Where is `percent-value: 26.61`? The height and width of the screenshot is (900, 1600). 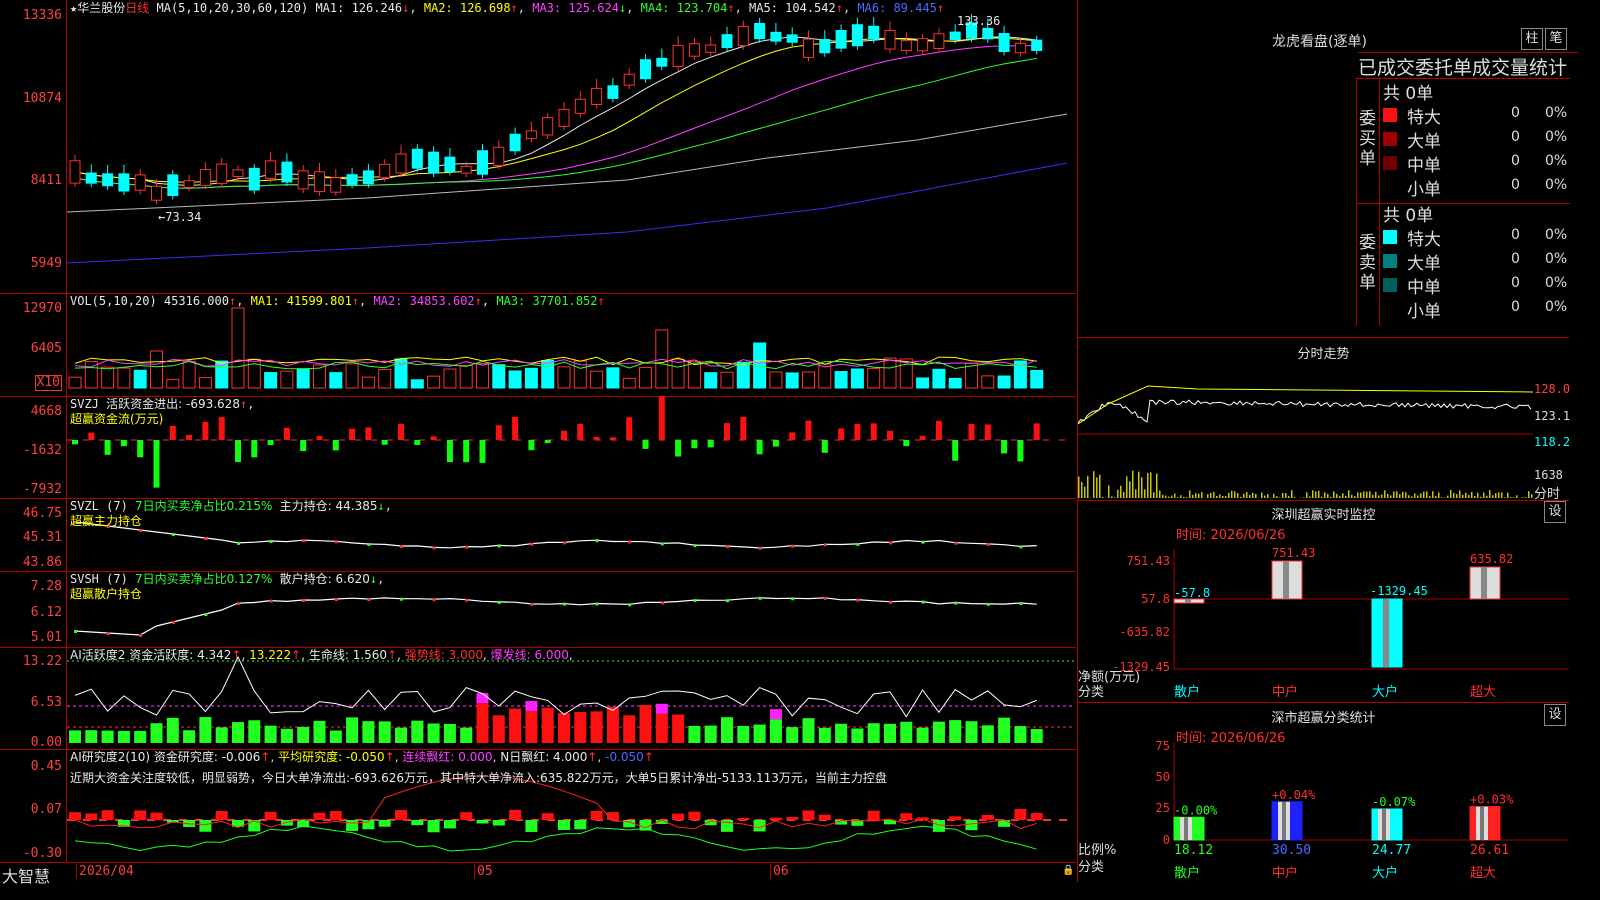 percent-value: 26.61 is located at coordinates (1489, 850).